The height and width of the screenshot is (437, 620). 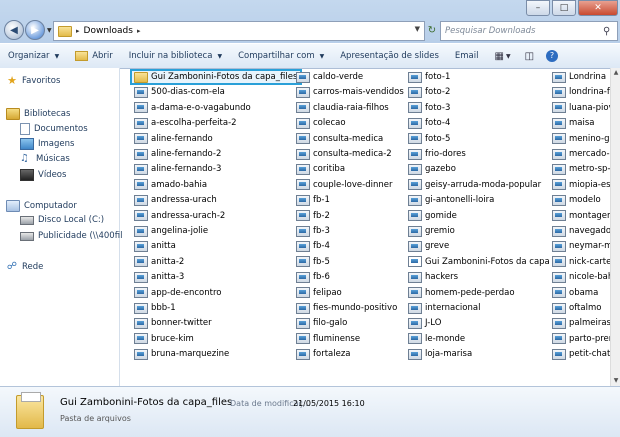 I want to click on file-item: obama, so click(x=575, y=293).